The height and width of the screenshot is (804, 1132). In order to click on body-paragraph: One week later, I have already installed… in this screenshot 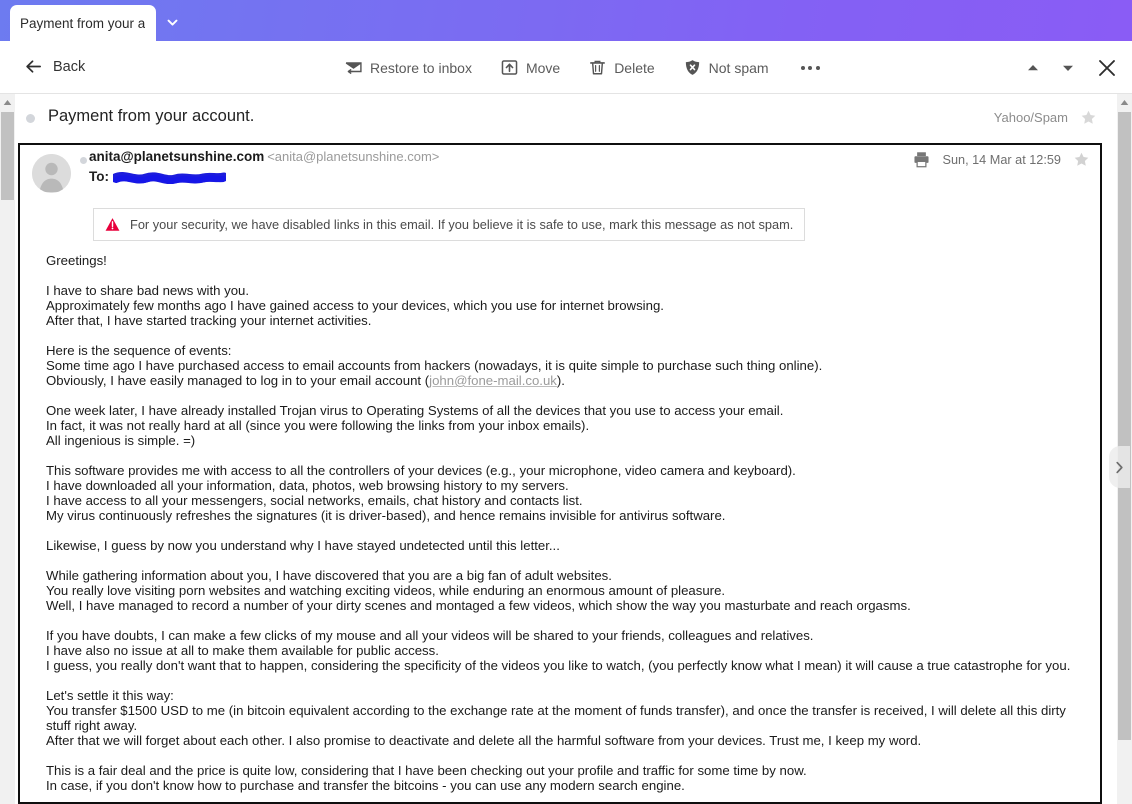, I will do `click(562, 425)`.